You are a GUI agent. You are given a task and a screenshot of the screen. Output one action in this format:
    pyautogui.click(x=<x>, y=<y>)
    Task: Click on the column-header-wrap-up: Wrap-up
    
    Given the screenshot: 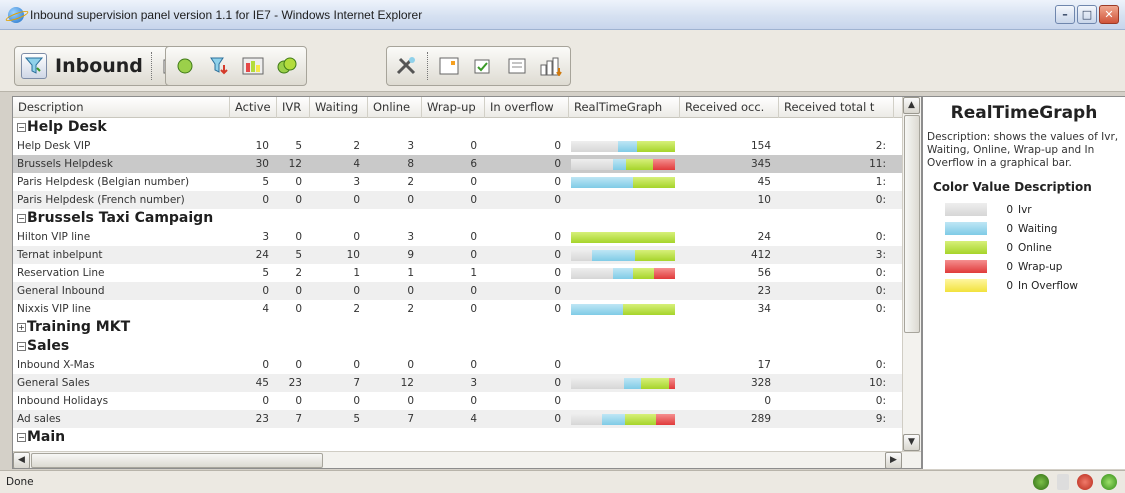 What is the action you would take?
    pyautogui.click(x=453, y=107)
    